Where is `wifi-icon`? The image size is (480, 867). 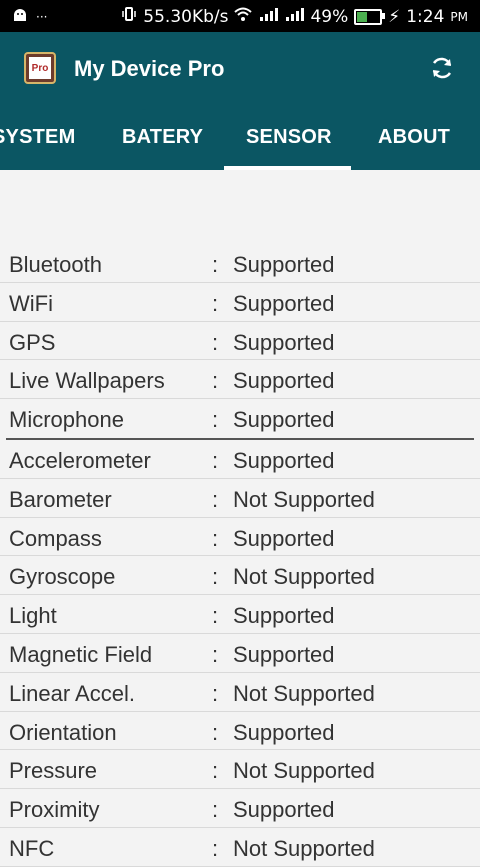
wifi-icon is located at coordinates (243, 16).